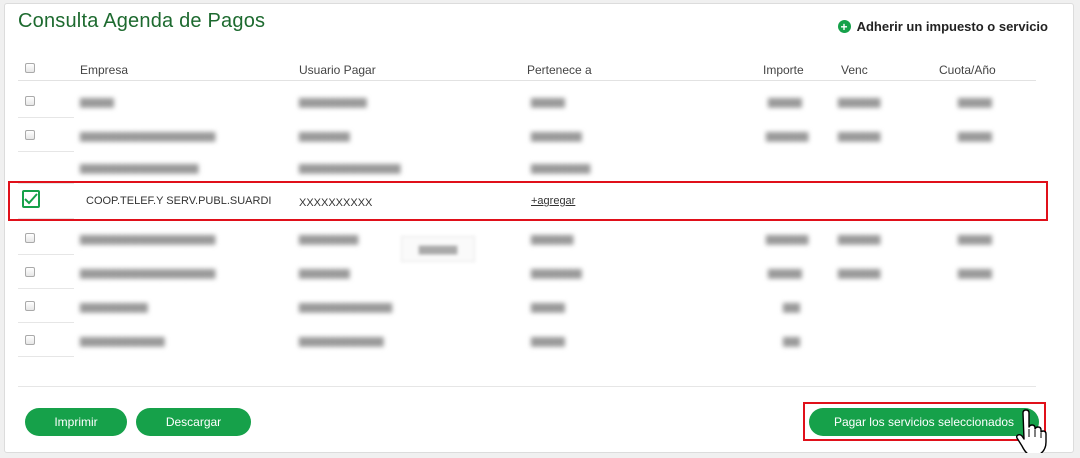  I want to click on footer-divider, so click(527, 386).